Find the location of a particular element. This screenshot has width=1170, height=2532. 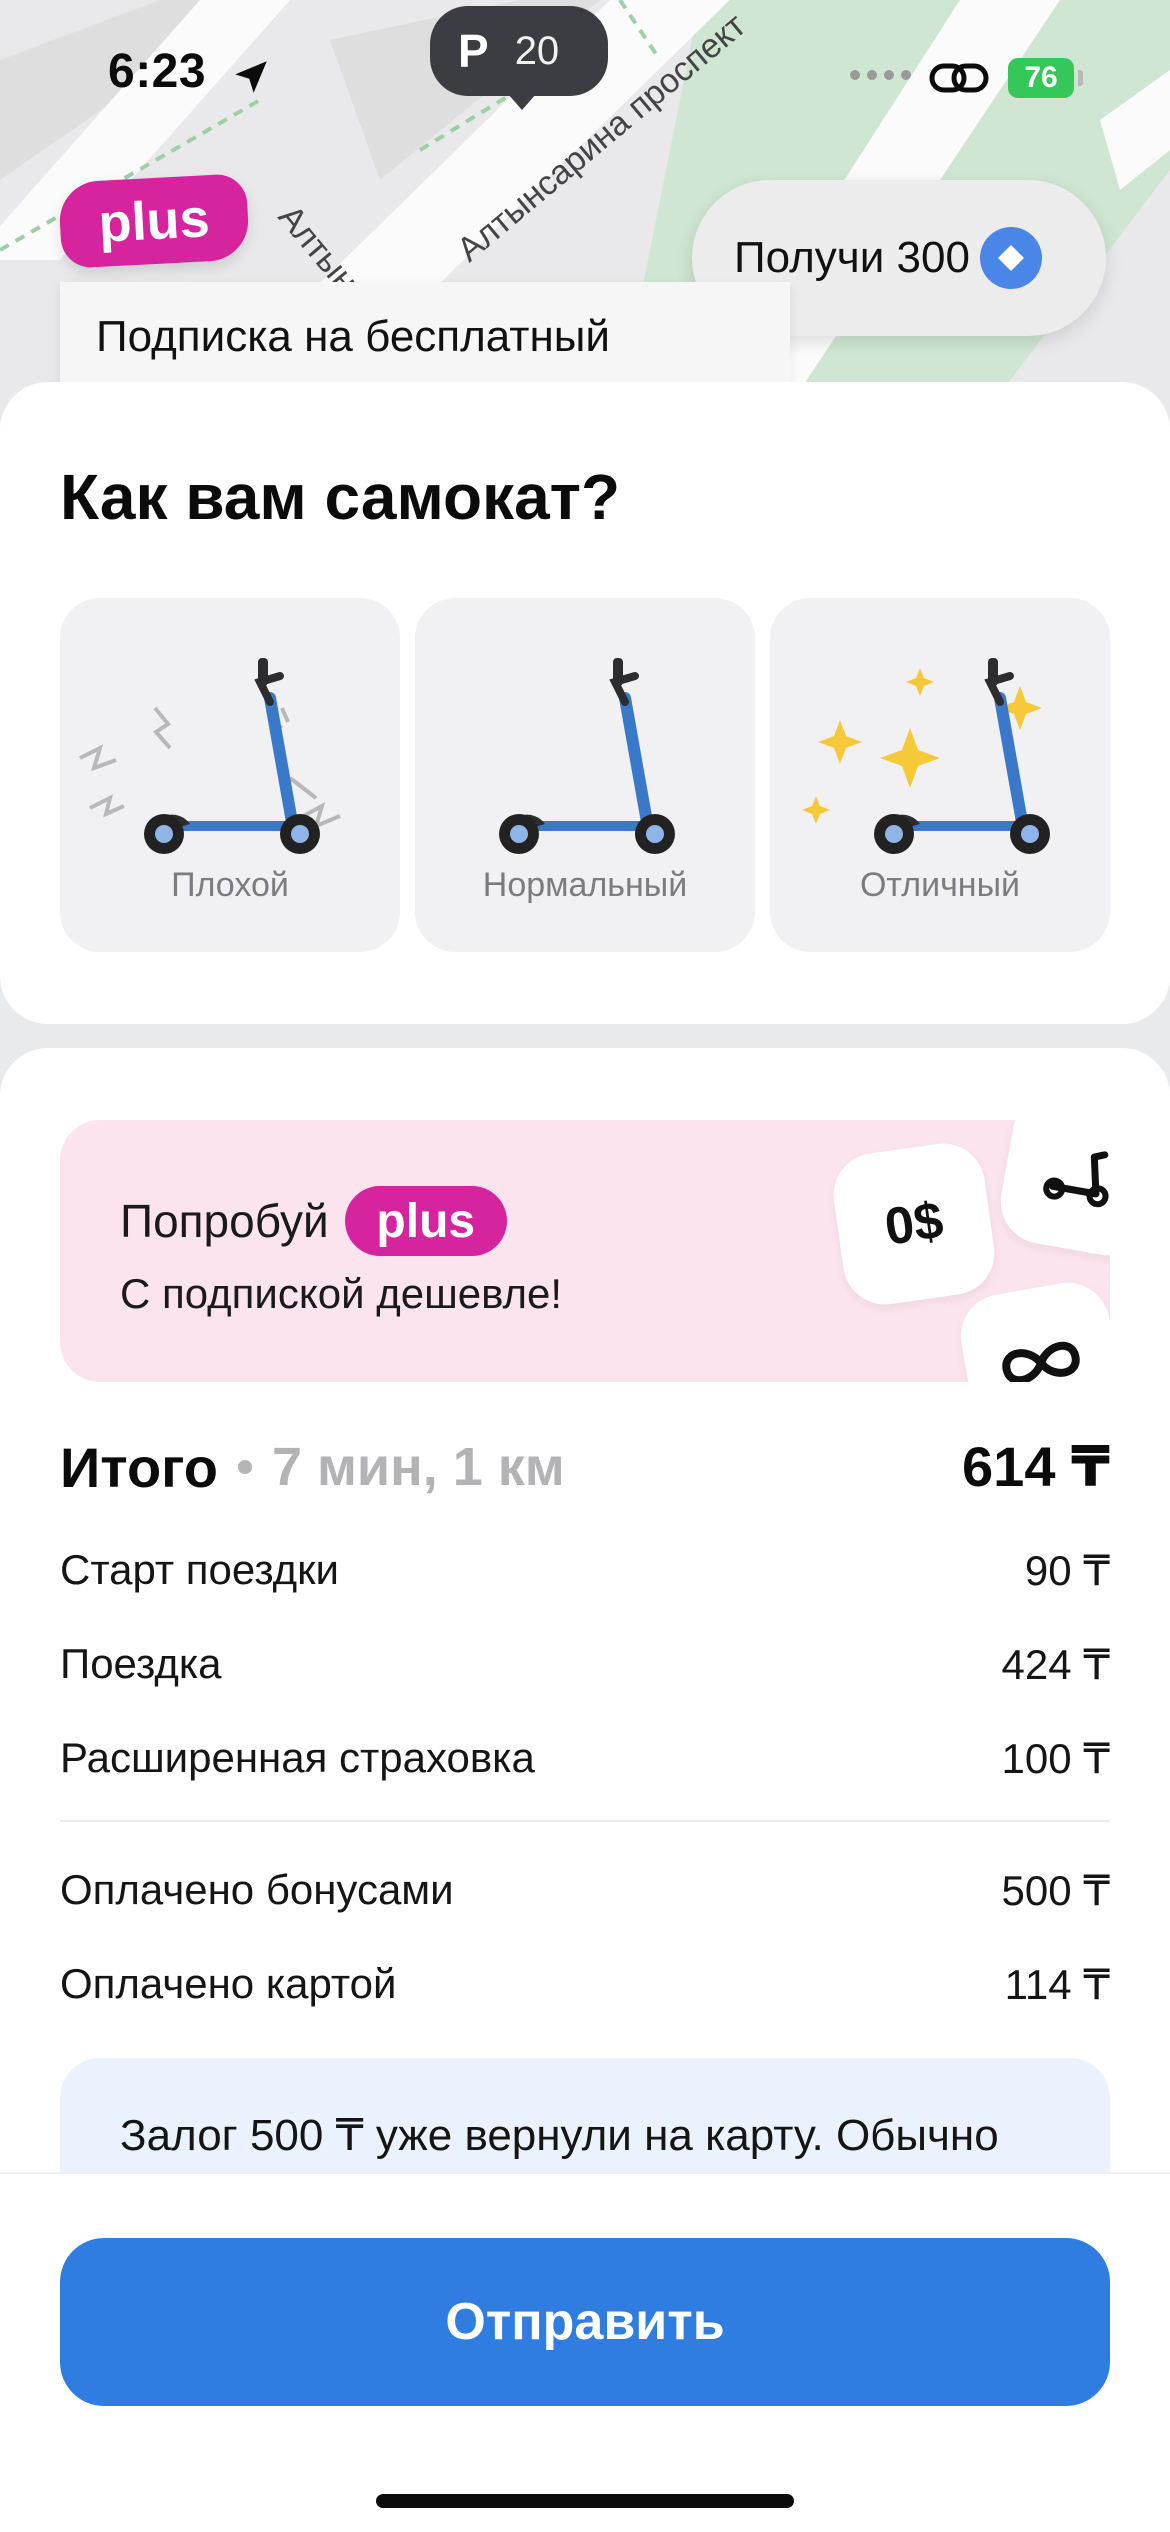

send-button: Отправить is located at coordinates (585, 2322).